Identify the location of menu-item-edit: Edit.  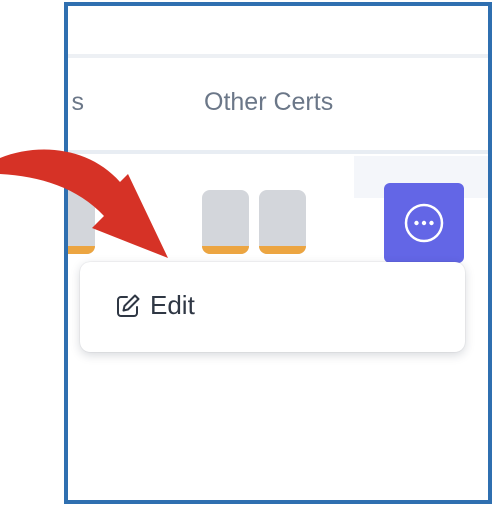
(154, 305).